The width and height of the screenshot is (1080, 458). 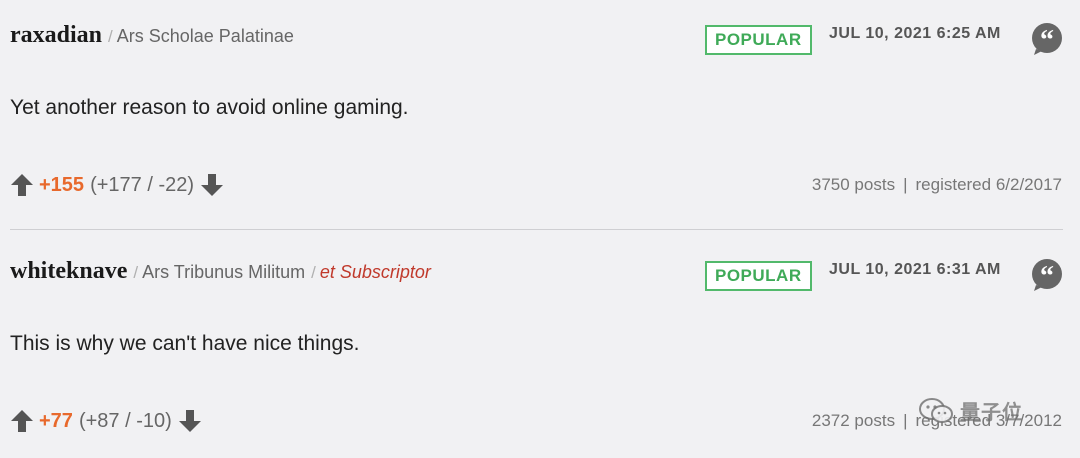 I want to click on user-rank: Ars Scholae Palatinae, so click(x=205, y=36).